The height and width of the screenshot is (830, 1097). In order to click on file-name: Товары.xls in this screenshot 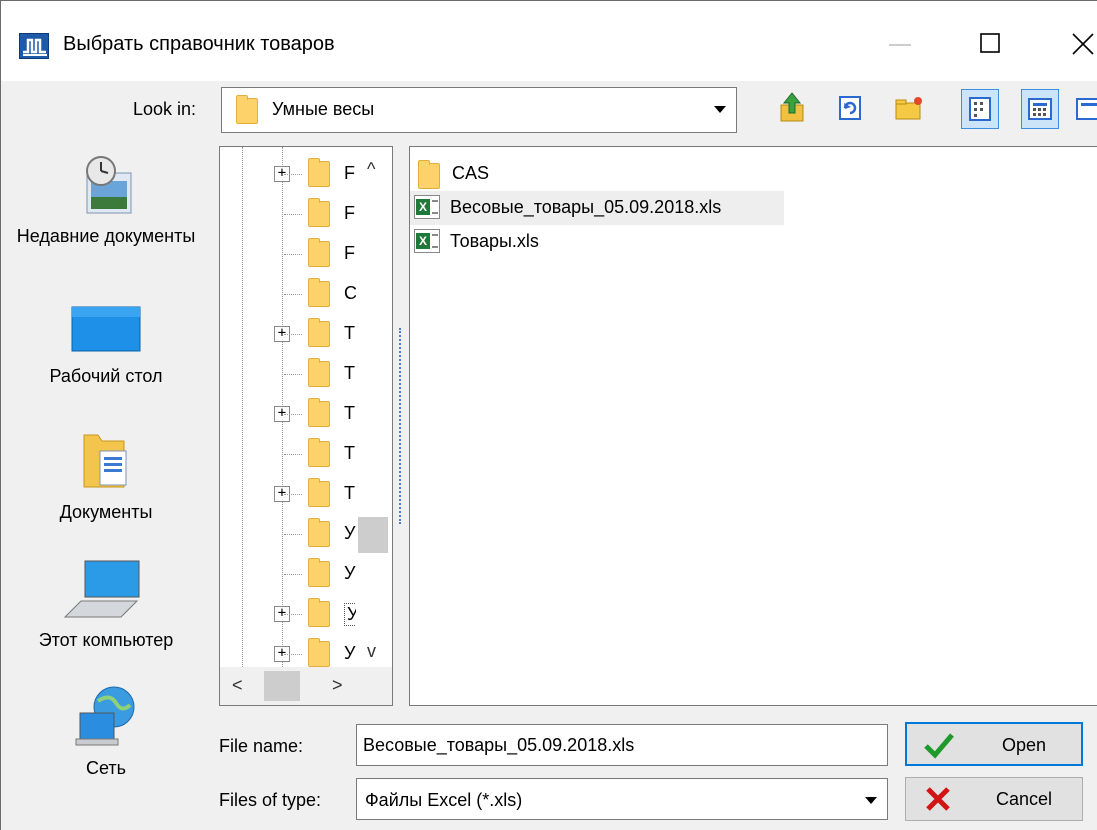, I will do `click(494, 241)`.